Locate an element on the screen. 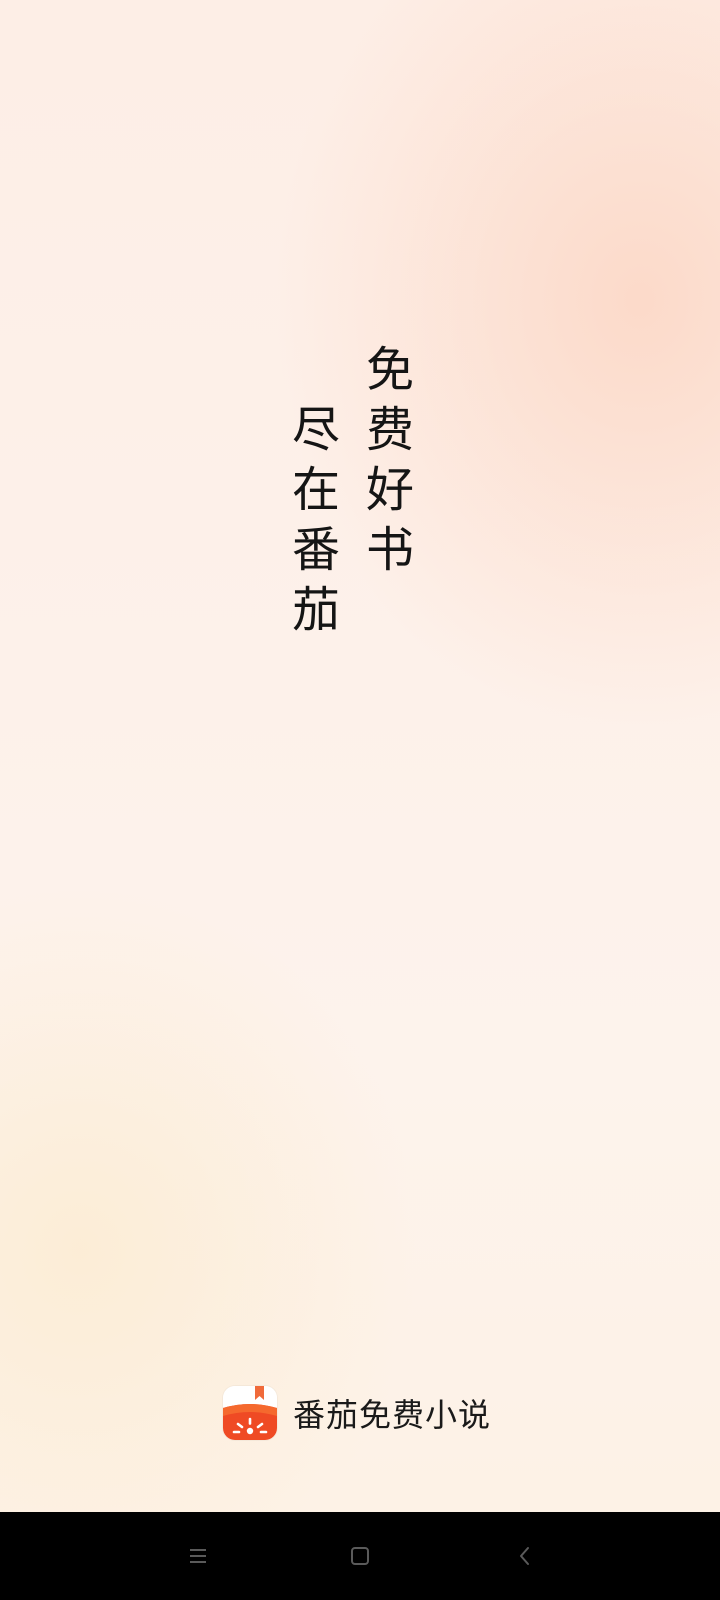 The width and height of the screenshot is (720, 1600). slogan-column-left: 尽 在 番 茄 is located at coordinates (316, 520).